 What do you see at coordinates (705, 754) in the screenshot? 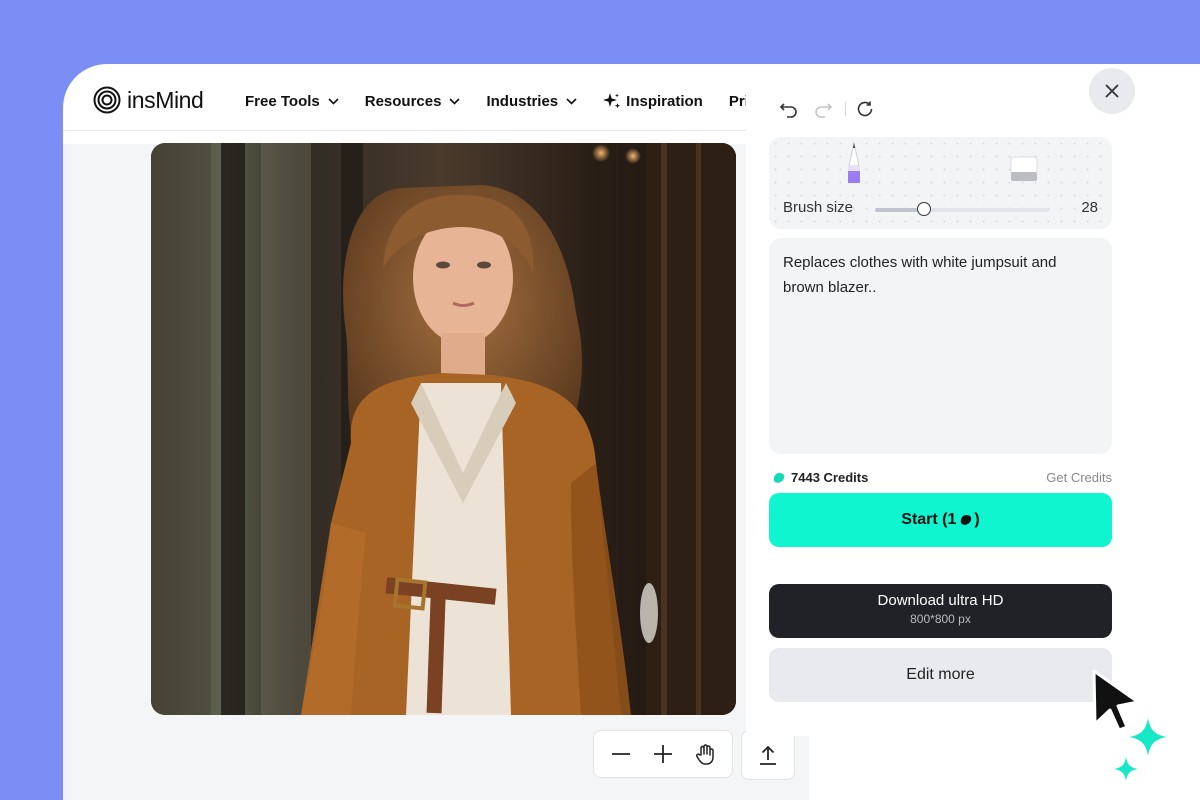
I see `hand-pan-icon` at bounding box center [705, 754].